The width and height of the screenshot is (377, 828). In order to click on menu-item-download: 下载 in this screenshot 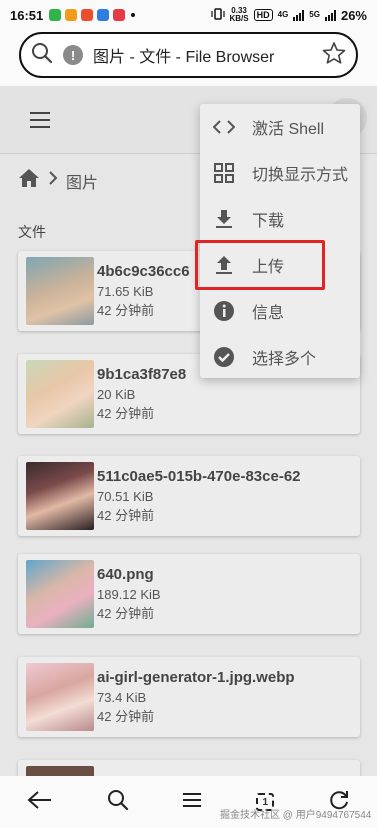, I will do `click(280, 219)`.